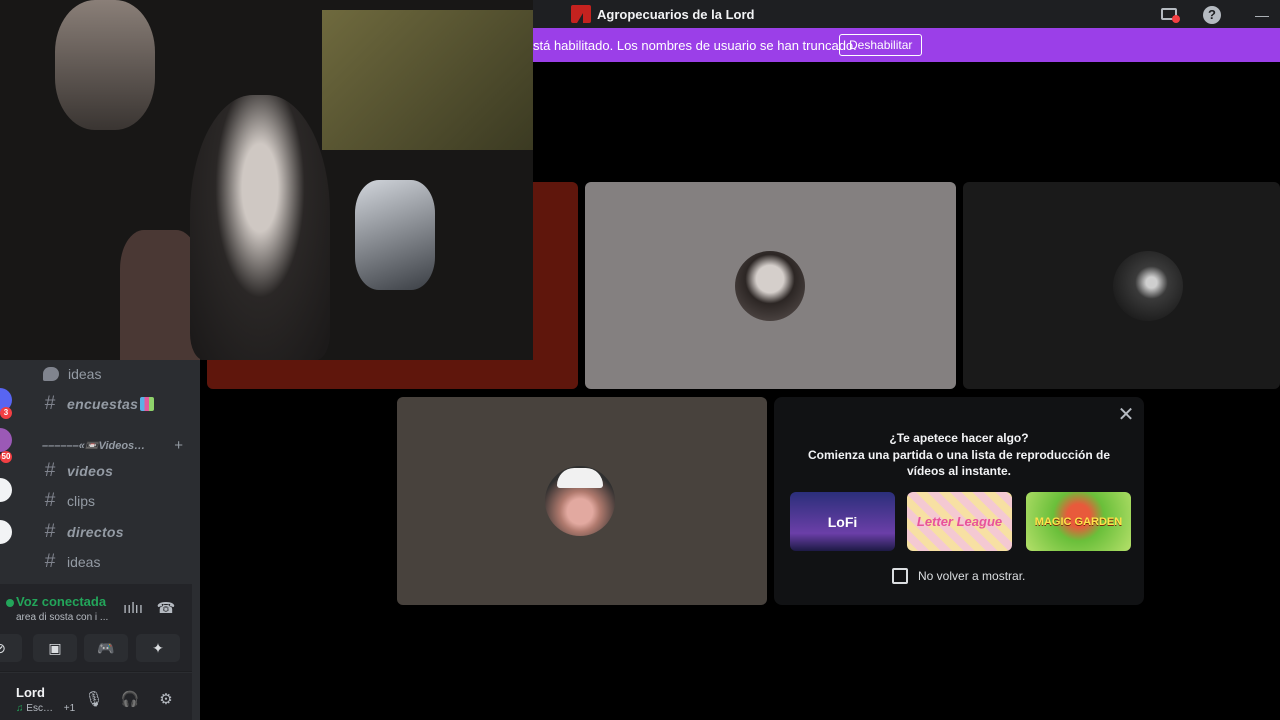  Describe the element at coordinates (427, 80) in the screenshot. I see `webcam-poster` at that location.